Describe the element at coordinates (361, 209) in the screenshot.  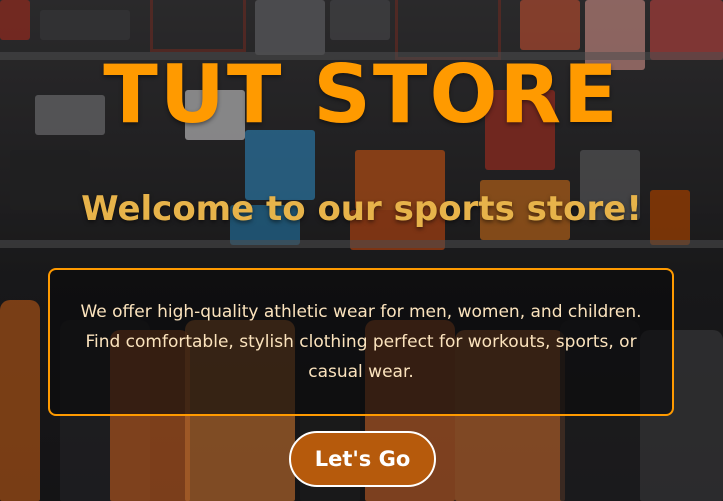
I see `welcome-subtitle: Welcome to our sports store!` at that location.